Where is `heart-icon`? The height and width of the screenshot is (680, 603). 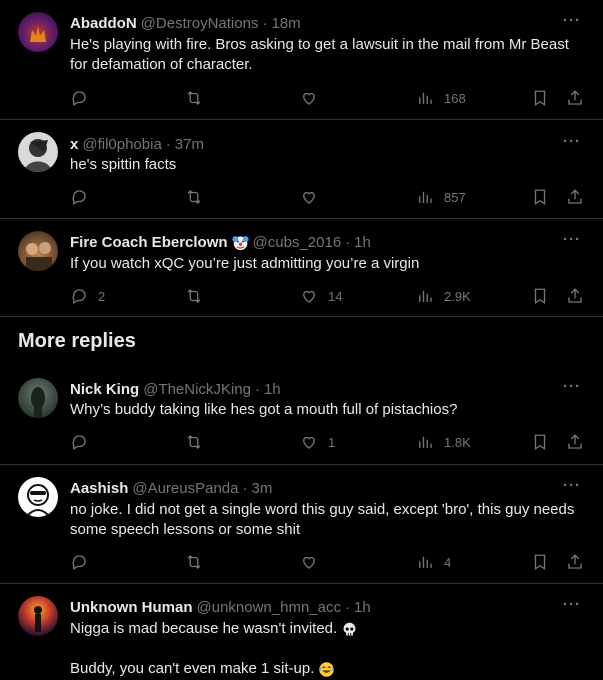
heart-icon is located at coordinates (309, 197).